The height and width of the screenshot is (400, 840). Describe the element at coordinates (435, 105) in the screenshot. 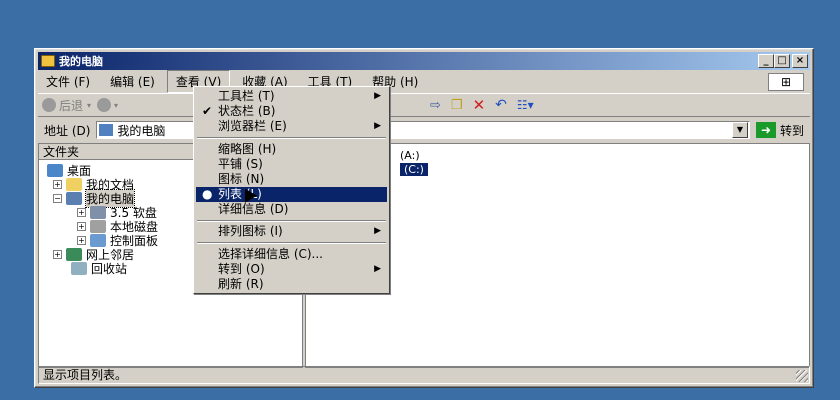

I see `move-to-icon: ⇨` at that location.